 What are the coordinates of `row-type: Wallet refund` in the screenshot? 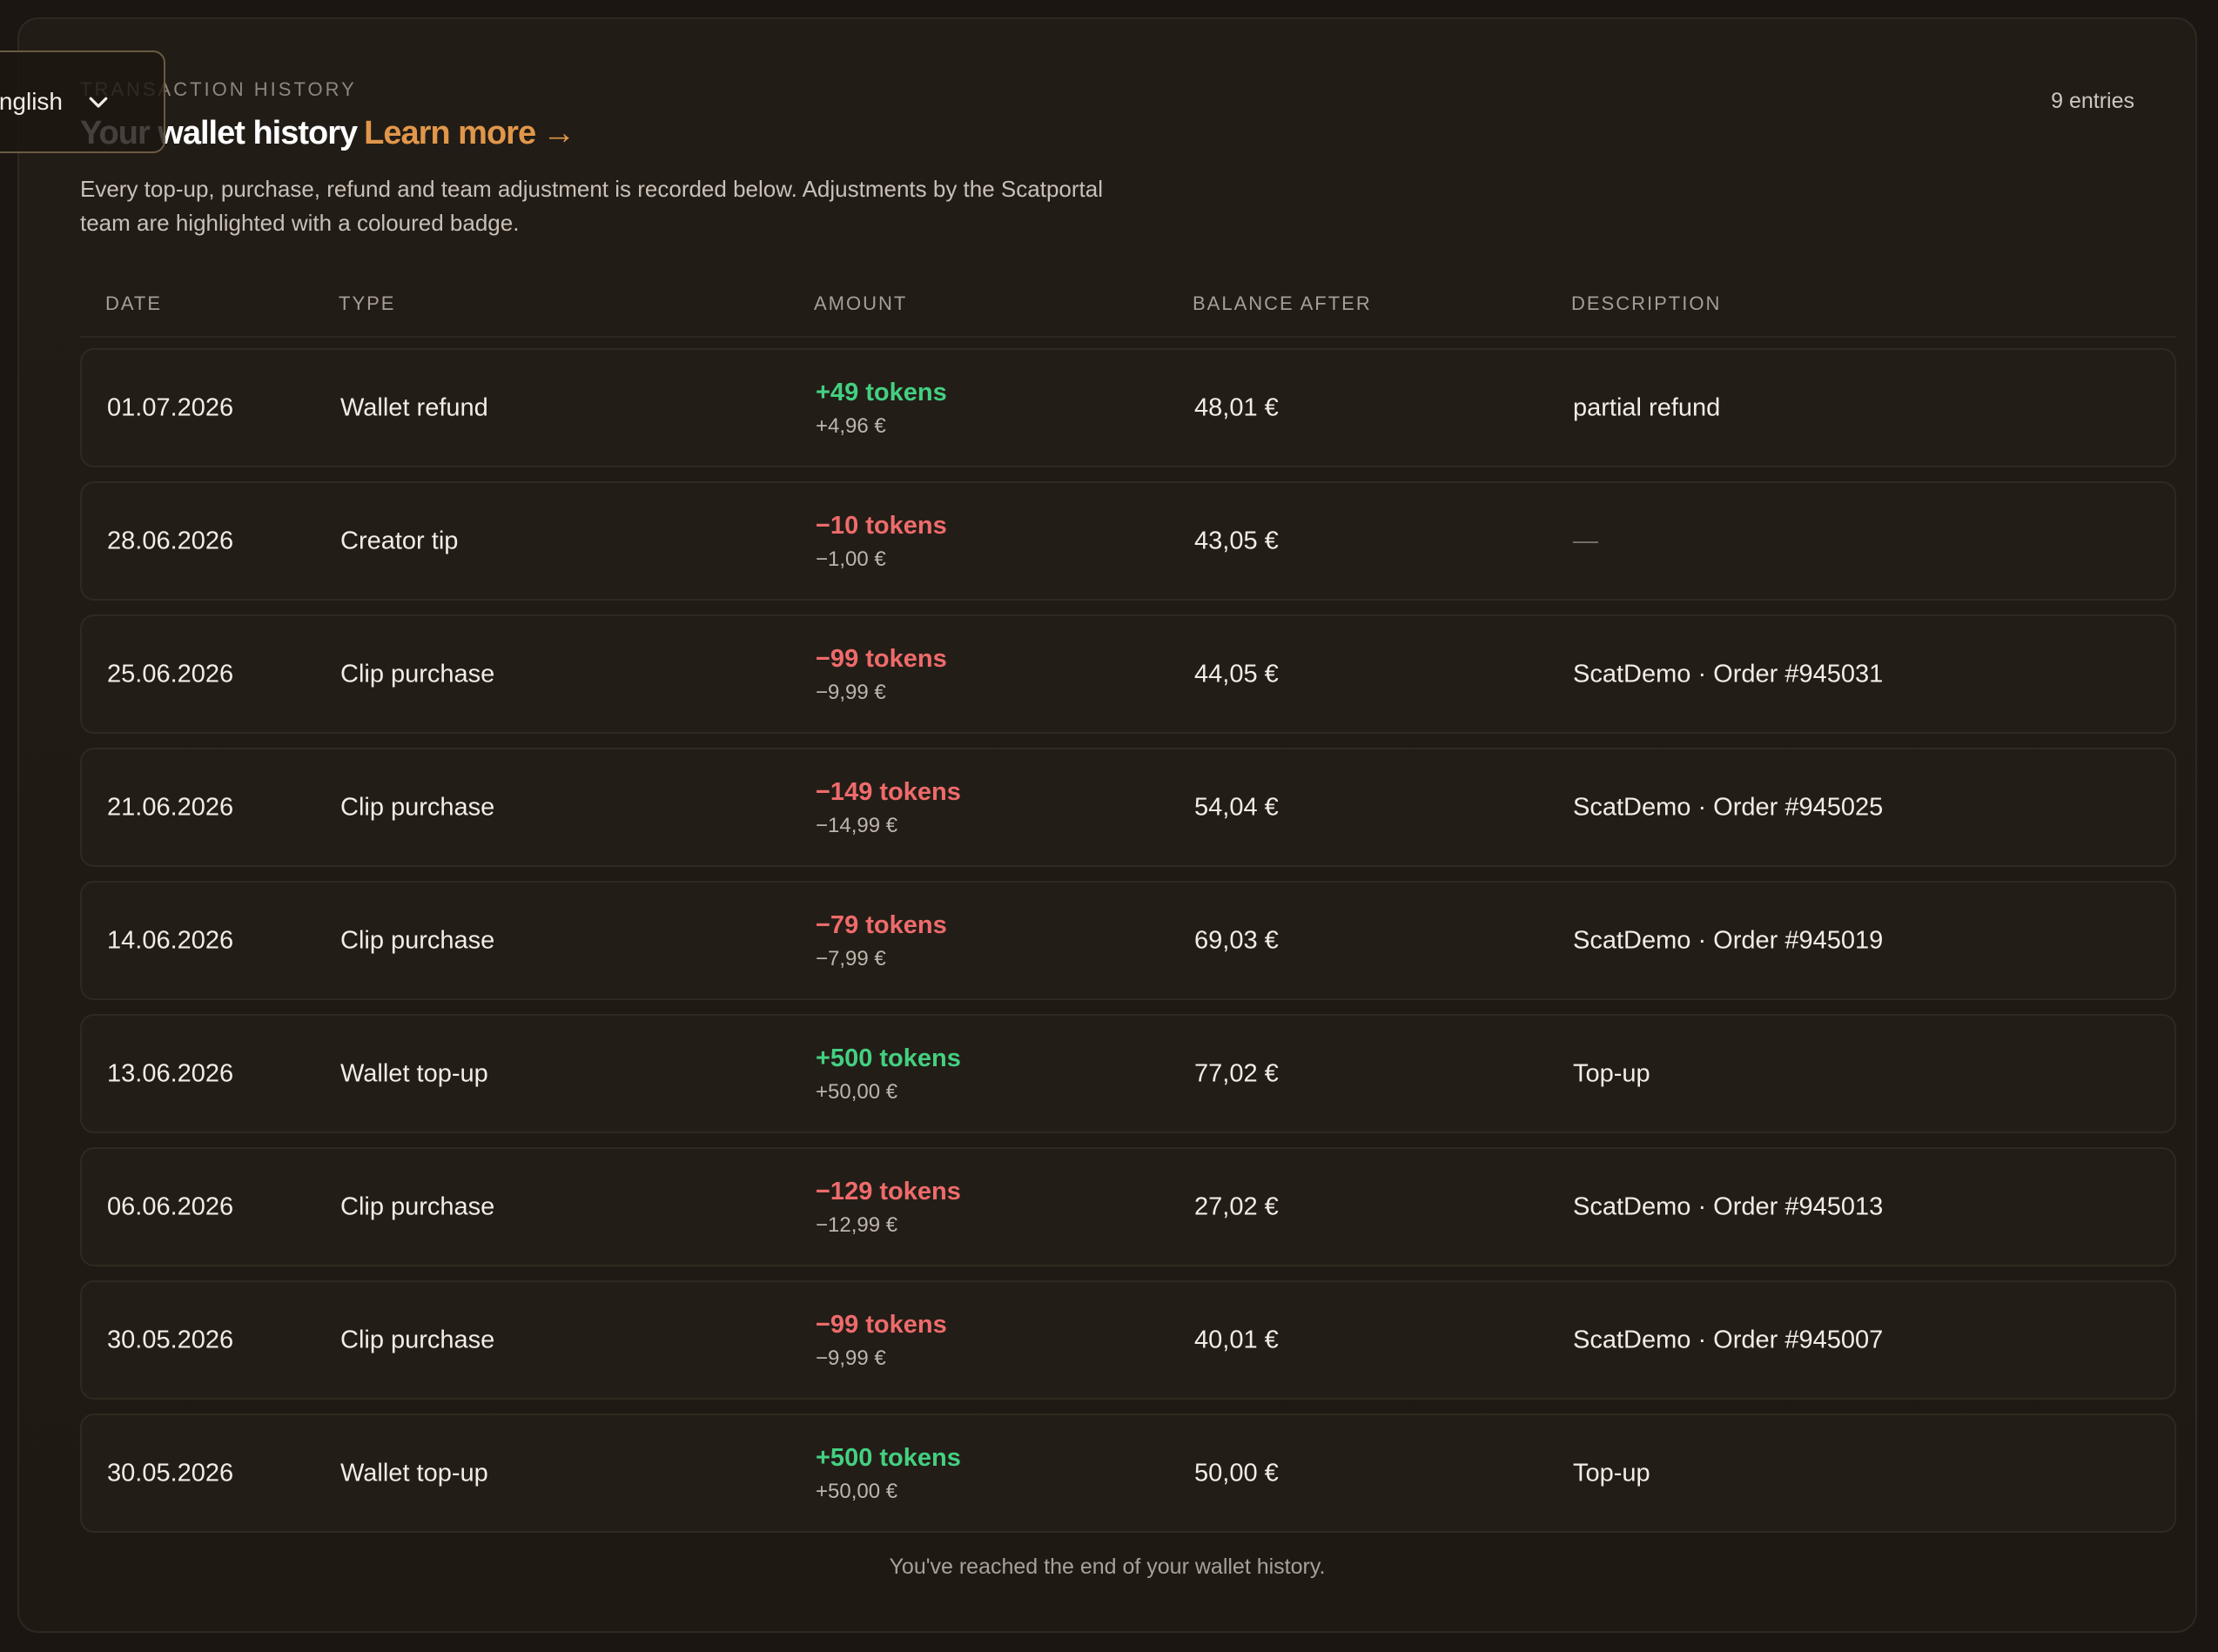 It's located at (414, 407).